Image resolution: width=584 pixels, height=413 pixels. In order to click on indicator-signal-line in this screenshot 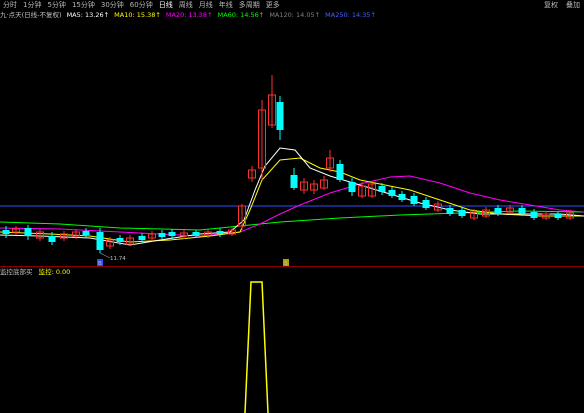, I will do `click(256, 347)`.